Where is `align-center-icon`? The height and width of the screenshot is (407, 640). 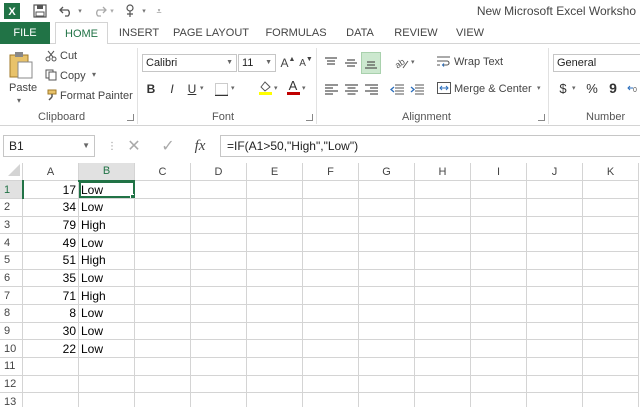 align-center-icon is located at coordinates (351, 89).